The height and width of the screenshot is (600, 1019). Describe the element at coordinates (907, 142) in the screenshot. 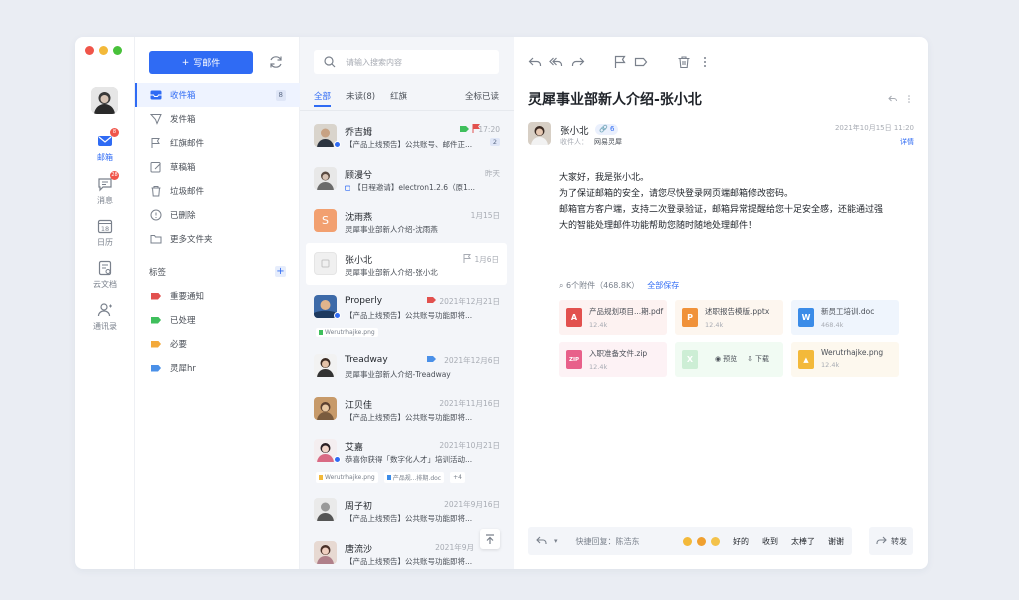

I see `detail-link: 详情` at that location.